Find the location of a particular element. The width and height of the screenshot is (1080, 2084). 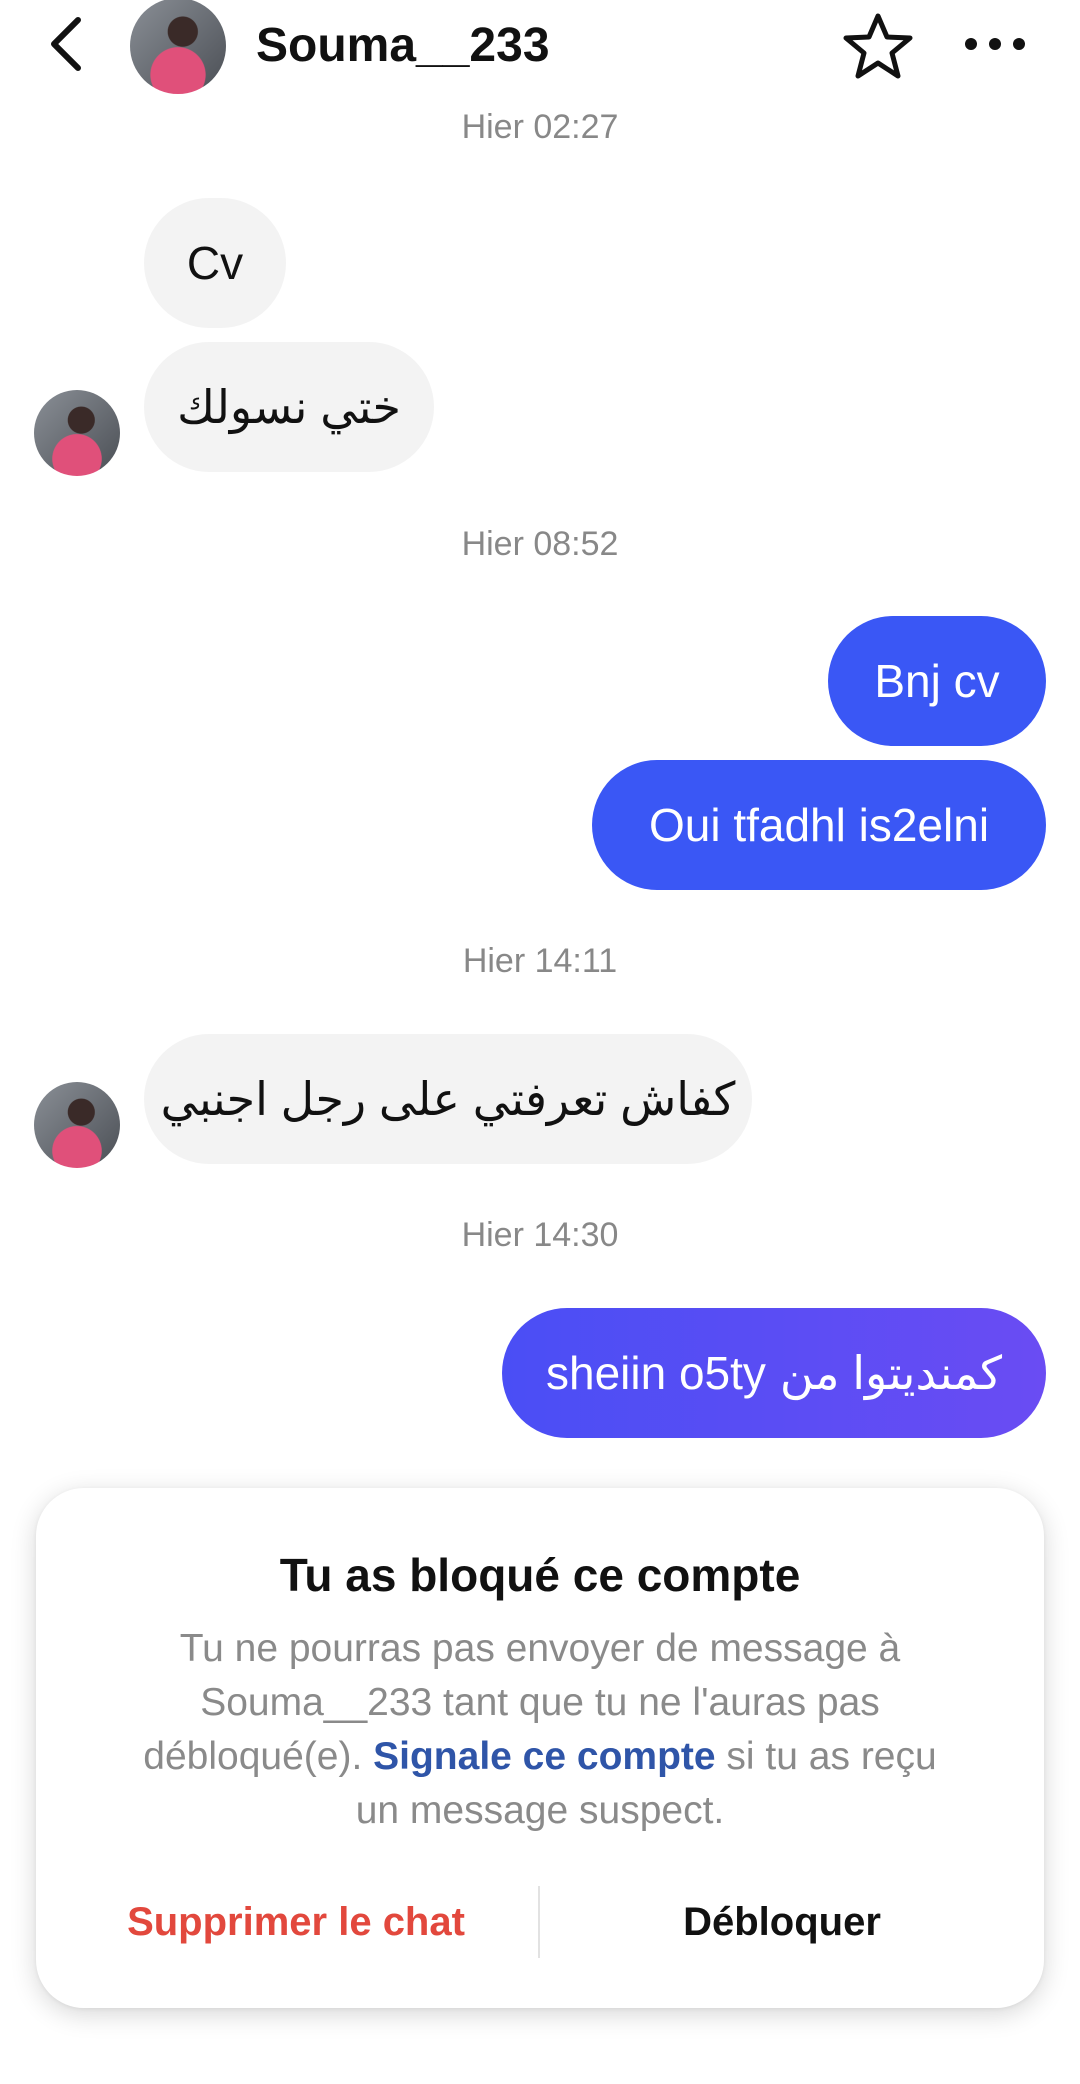

back-button is located at coordinates (66, 44).